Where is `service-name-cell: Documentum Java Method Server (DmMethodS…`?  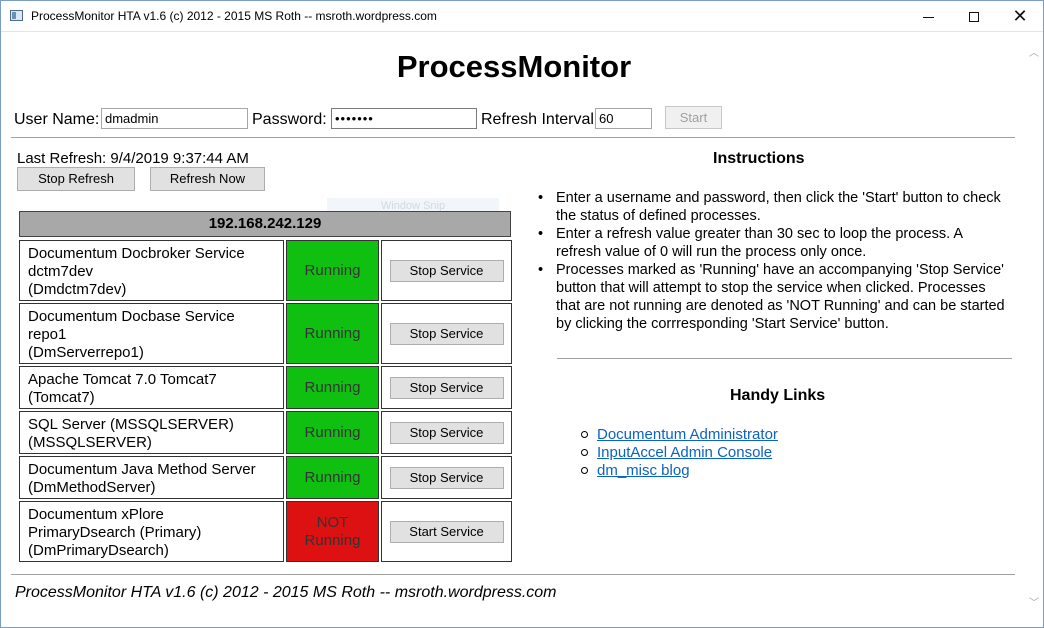
service-name-cell: Documentum Java Method Server (DmMethodS… is located at coordinates (151, 477).